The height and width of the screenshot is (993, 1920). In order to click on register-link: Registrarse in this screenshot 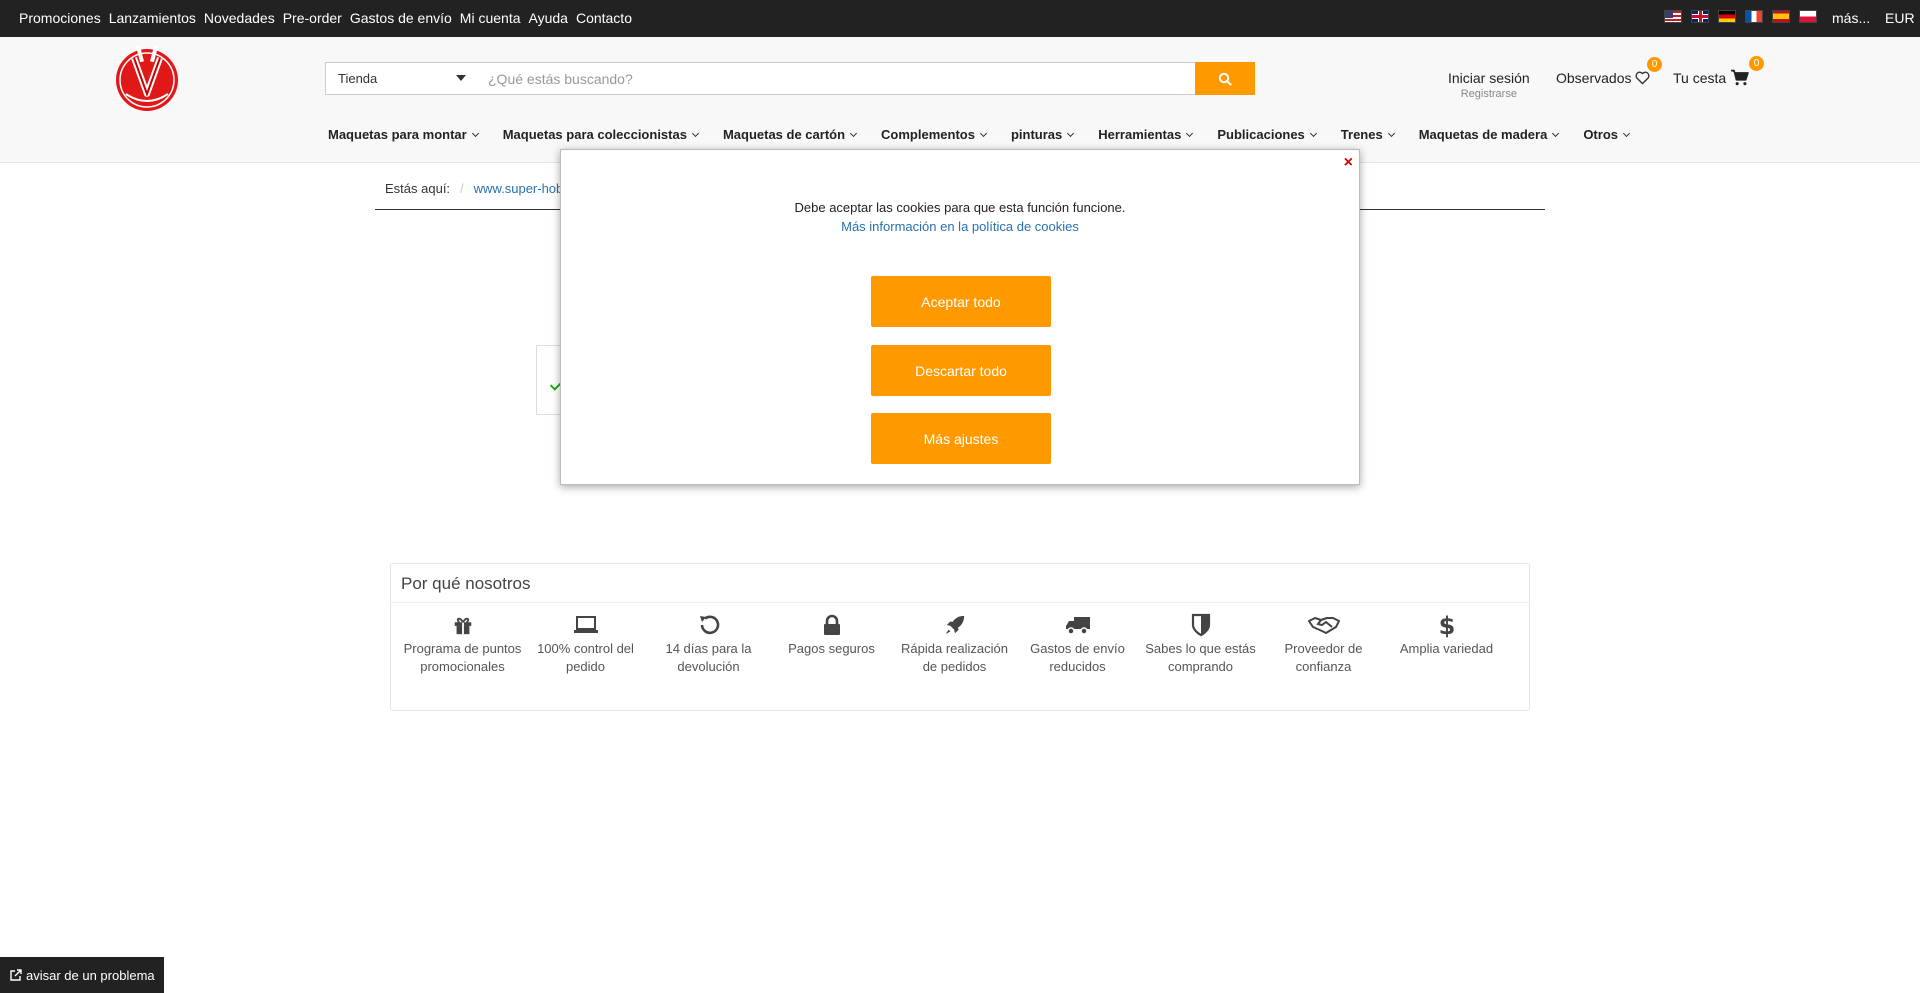, I will do `click(1489, 94)`.